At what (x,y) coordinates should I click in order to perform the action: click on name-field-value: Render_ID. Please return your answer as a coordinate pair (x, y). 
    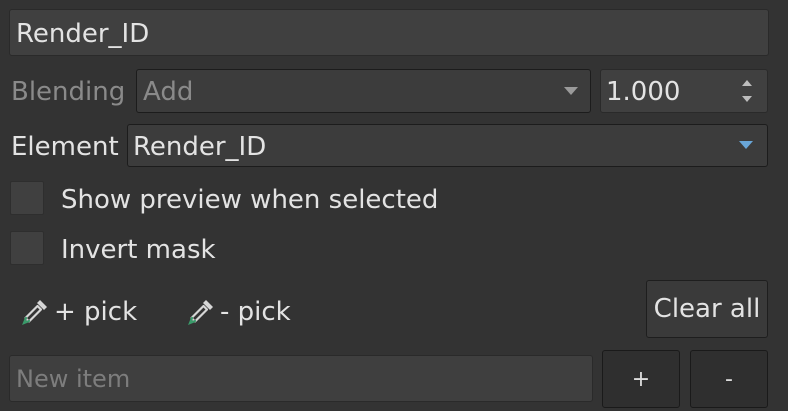
    Looking at the image, I should click on (83, 34).